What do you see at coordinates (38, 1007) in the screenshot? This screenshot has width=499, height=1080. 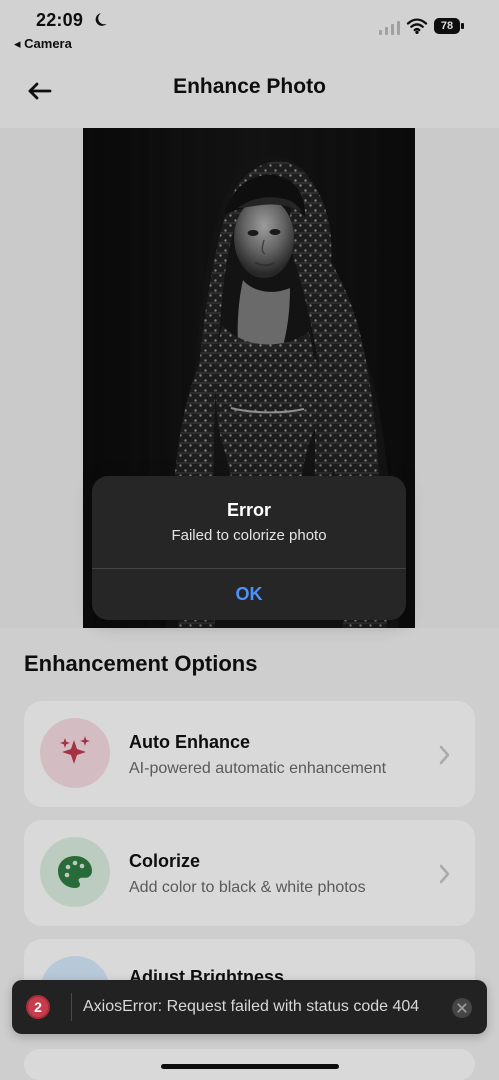 I see `error-count-badge: 2` at bounding box center [38, 1007].